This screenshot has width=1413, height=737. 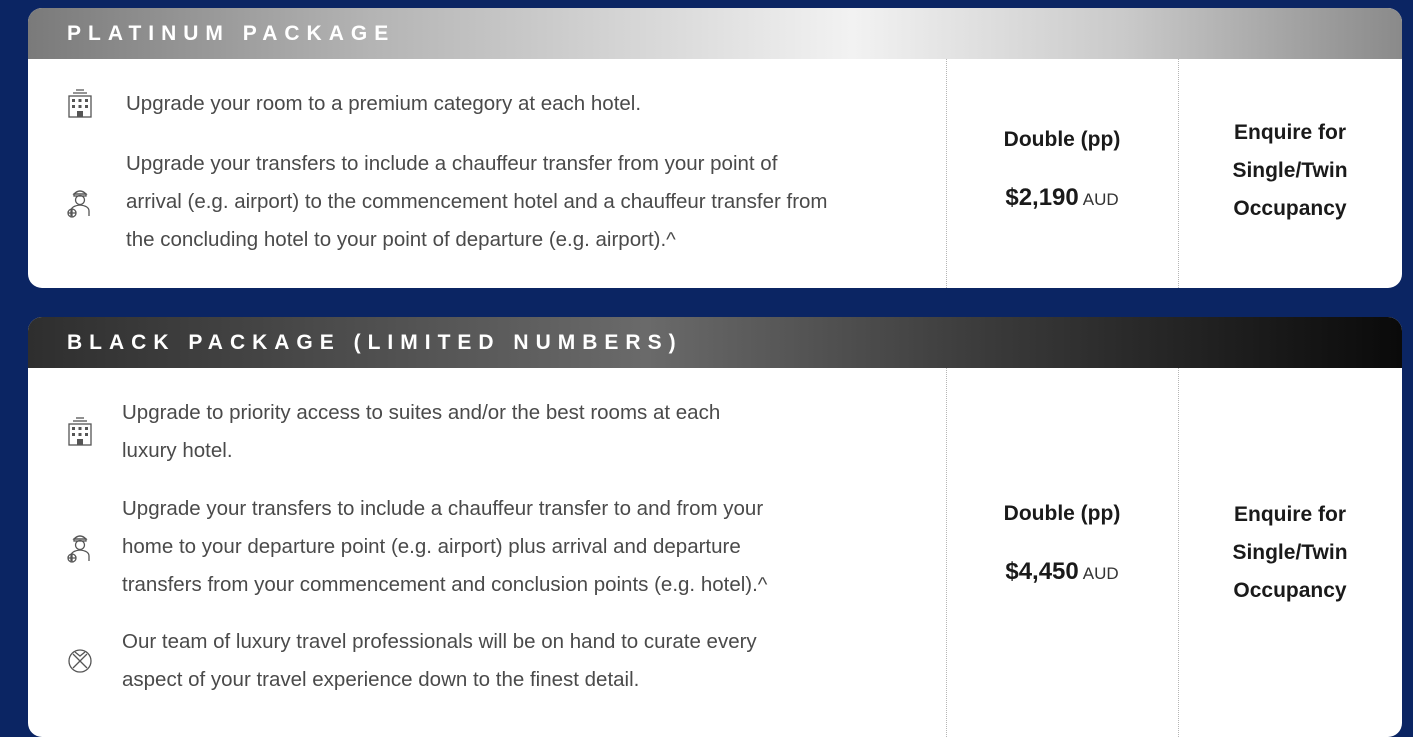 I want to click on platinum-enquire-column: Enquire for Single/Twin Occupancy, so click(x=1290, y=173).